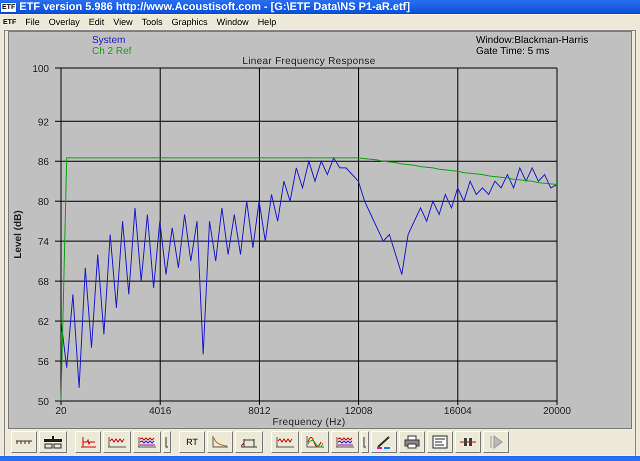  I want to click on y-tick-label: 50, so click(43, 402).